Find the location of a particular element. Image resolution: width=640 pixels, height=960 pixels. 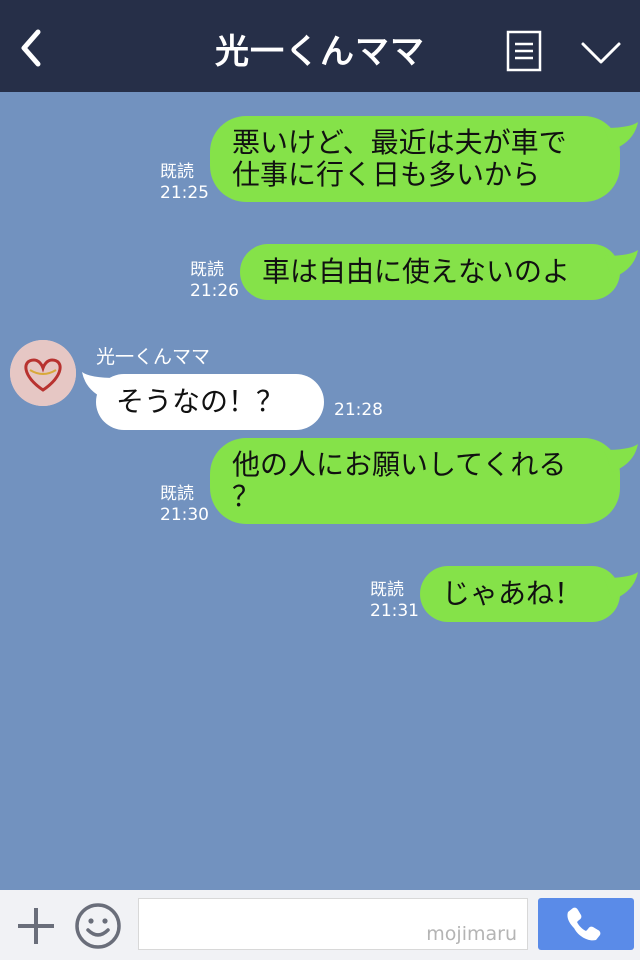

message-input: mojimaru is located at coordinates (333, 924).